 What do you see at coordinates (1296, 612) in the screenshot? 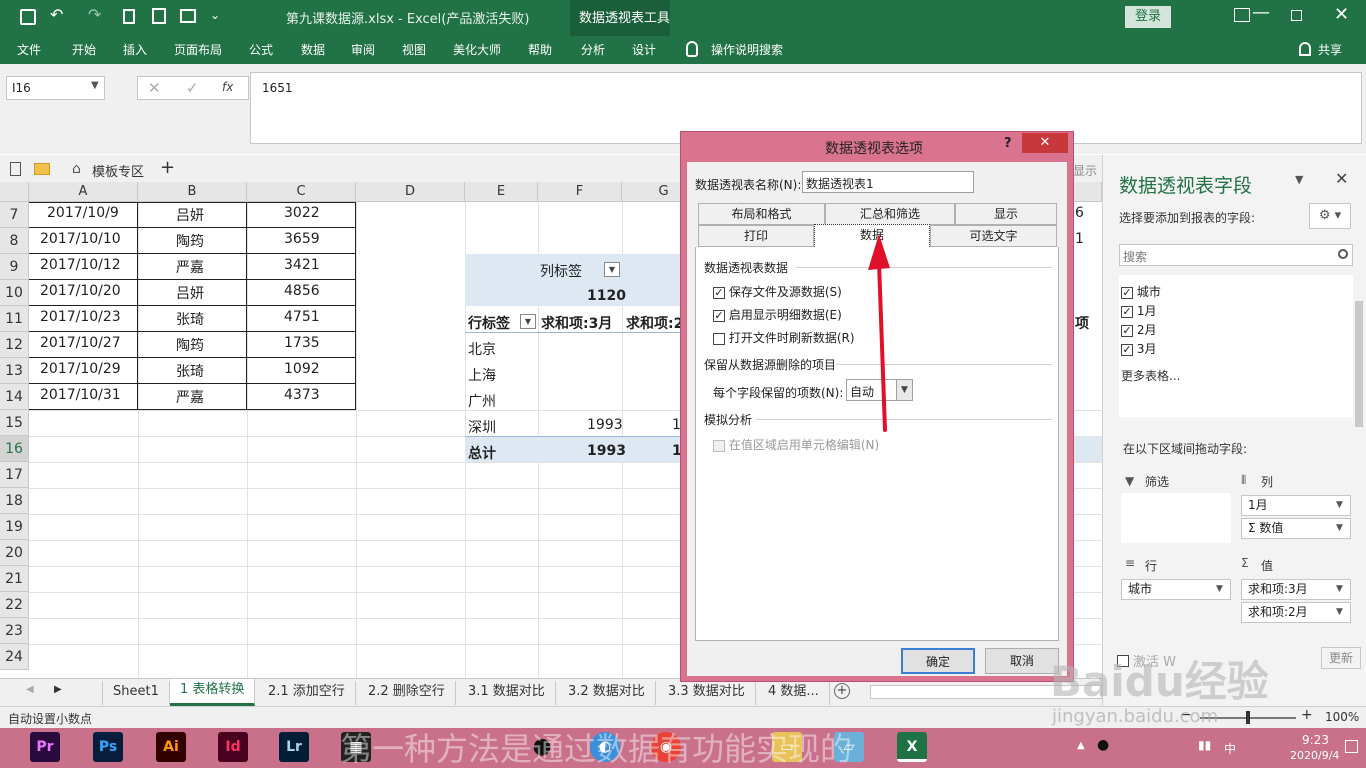
I see `value-field-item: 求和项:2月 ▼` at bounding box center [1296, 612].